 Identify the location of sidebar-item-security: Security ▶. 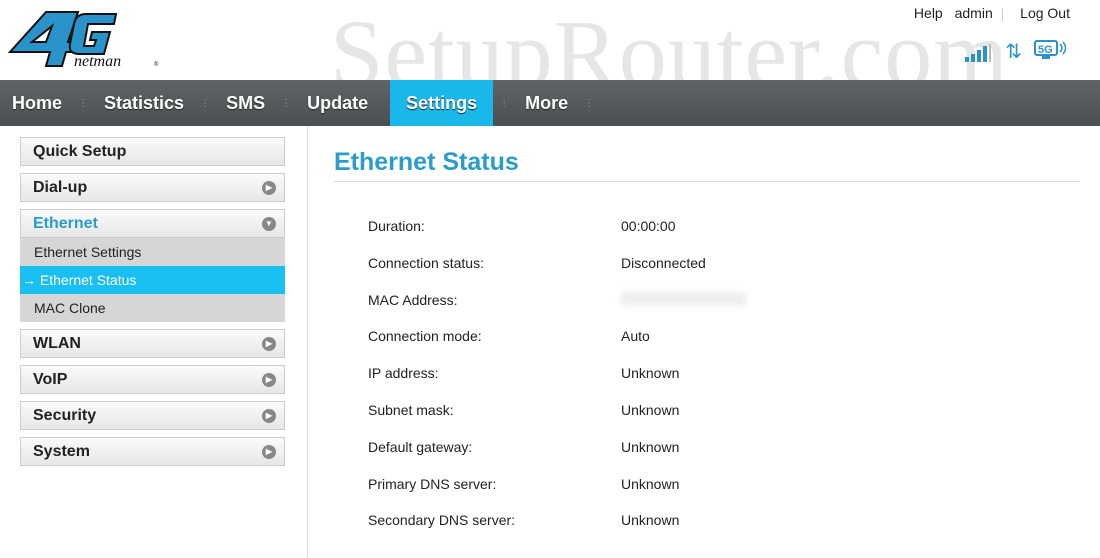
(152, 415).